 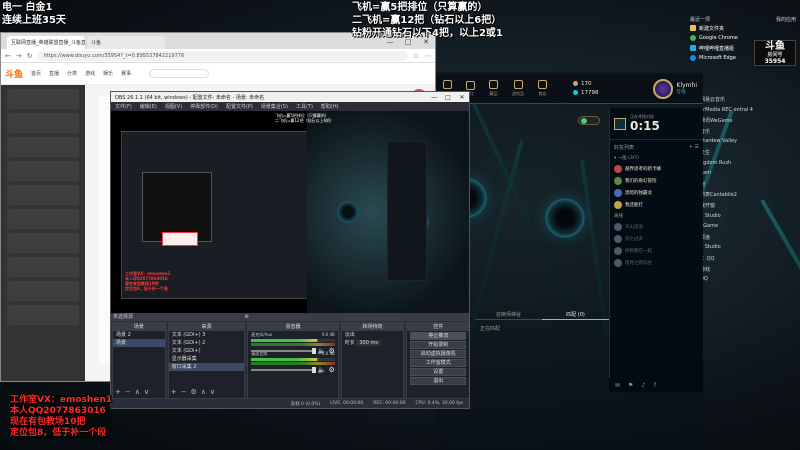 What do you see at coordinates (179, 73) in the screenshot?
I see `douyu-search-input` at bounding box center [179, 73].